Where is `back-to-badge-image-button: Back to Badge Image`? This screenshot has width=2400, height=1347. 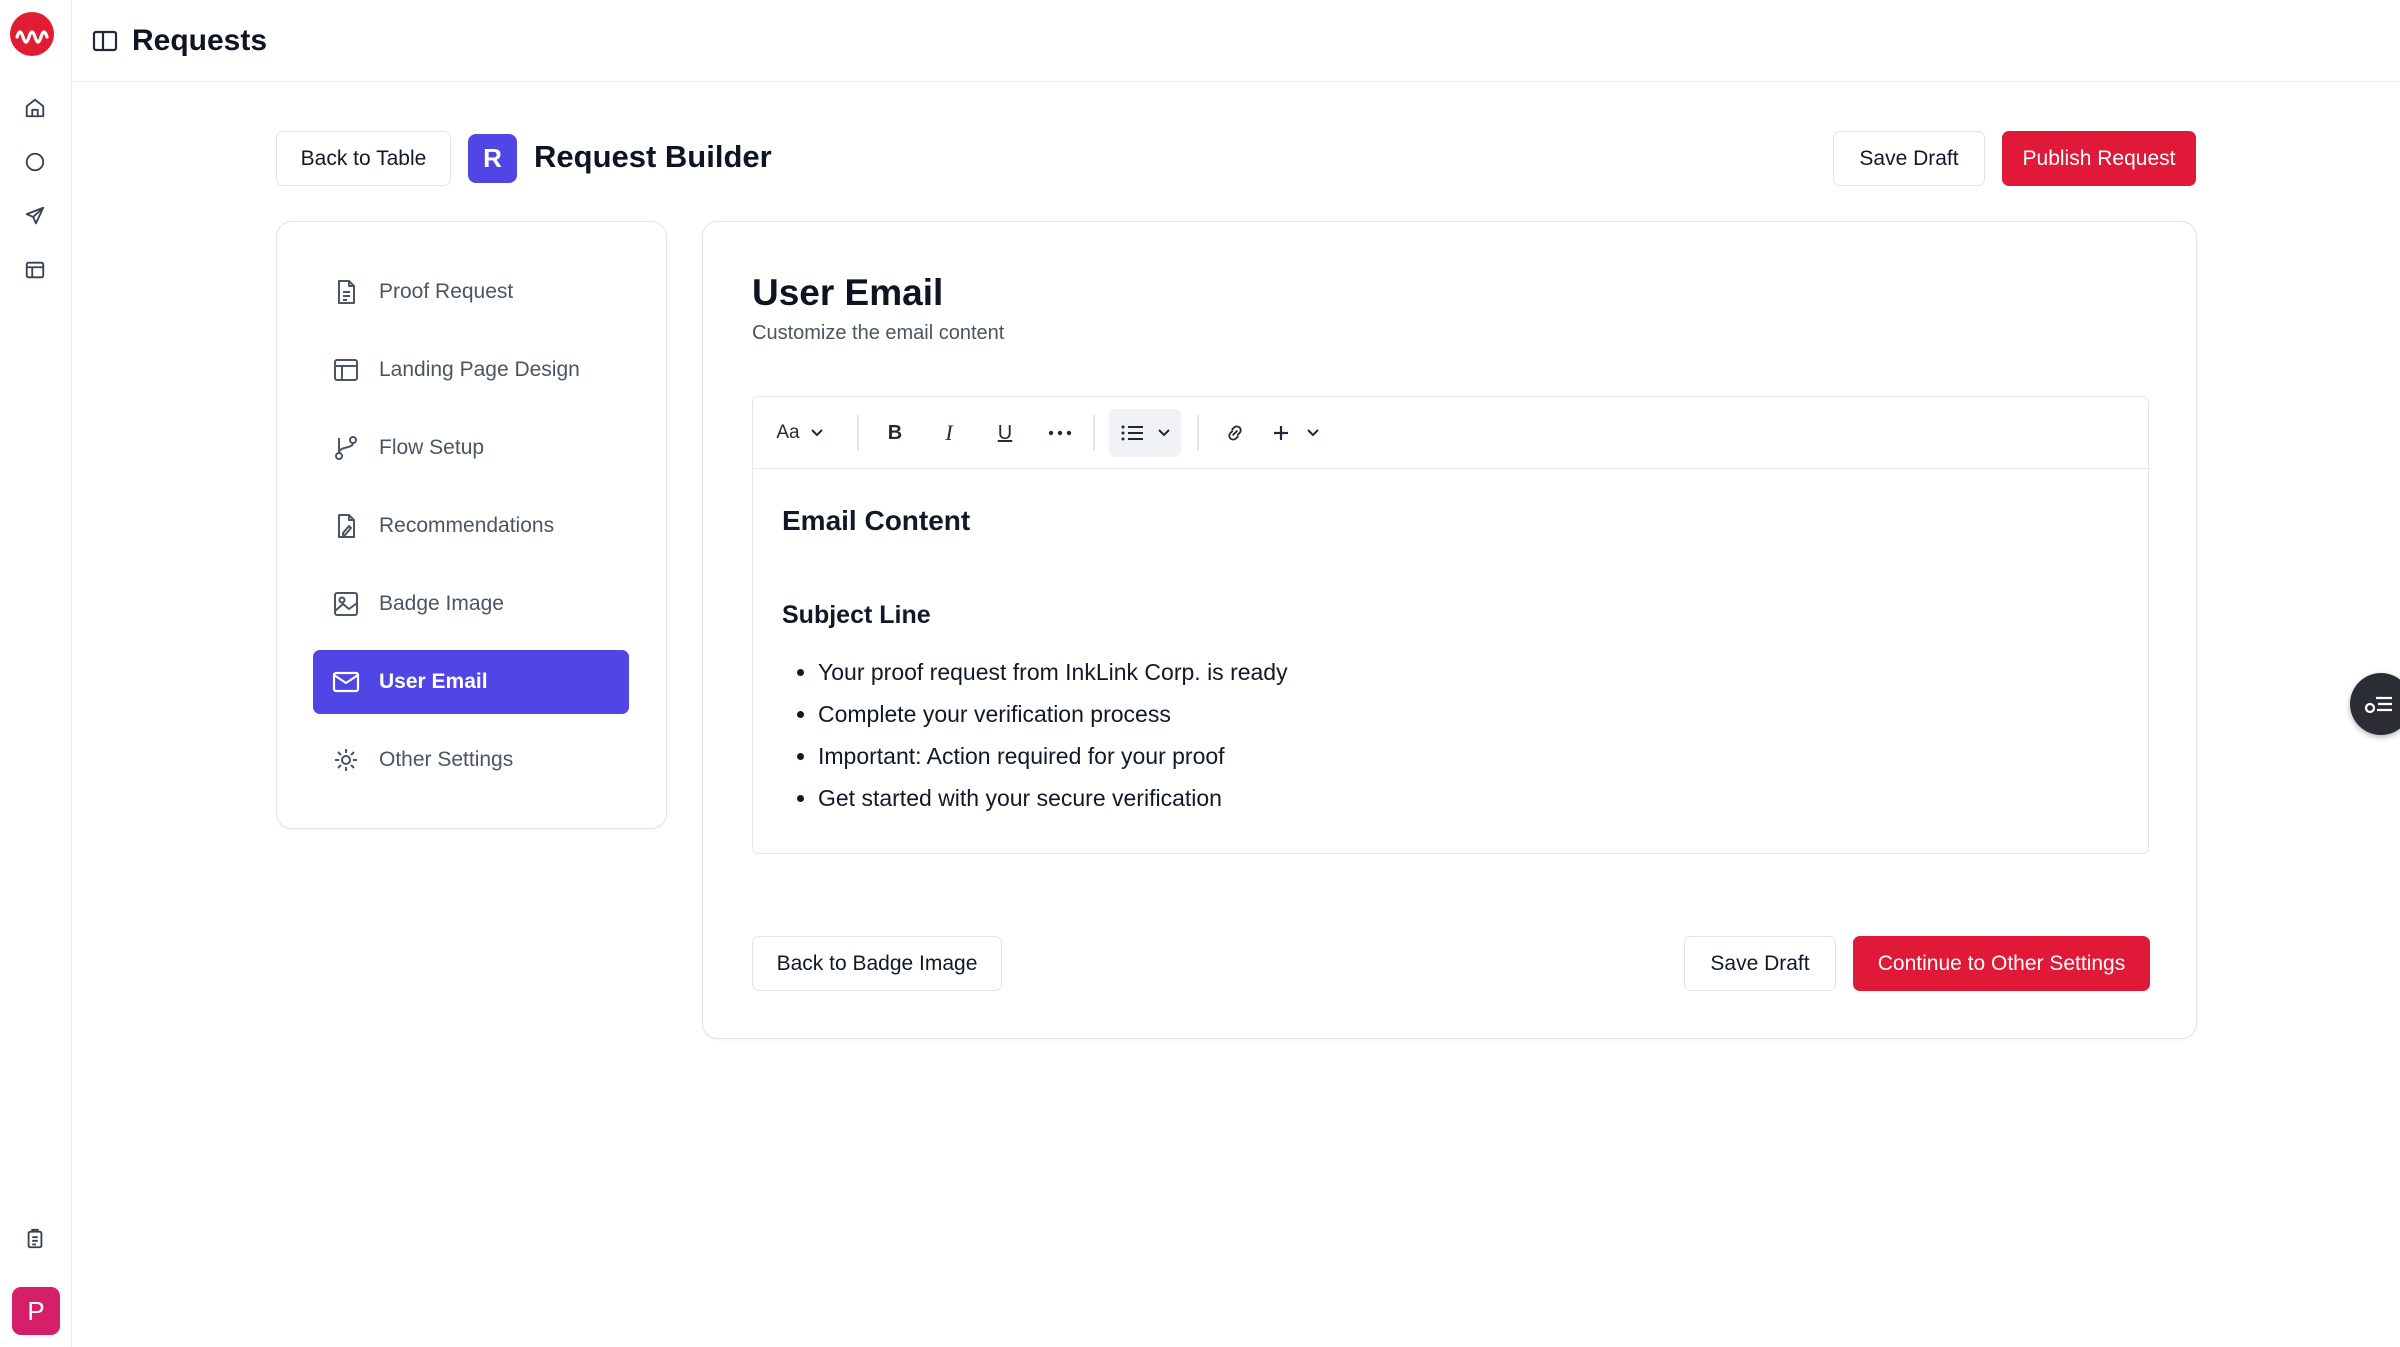 back-to-badge-image-button: Back to Badge Image is located at coordinates (877, 963).